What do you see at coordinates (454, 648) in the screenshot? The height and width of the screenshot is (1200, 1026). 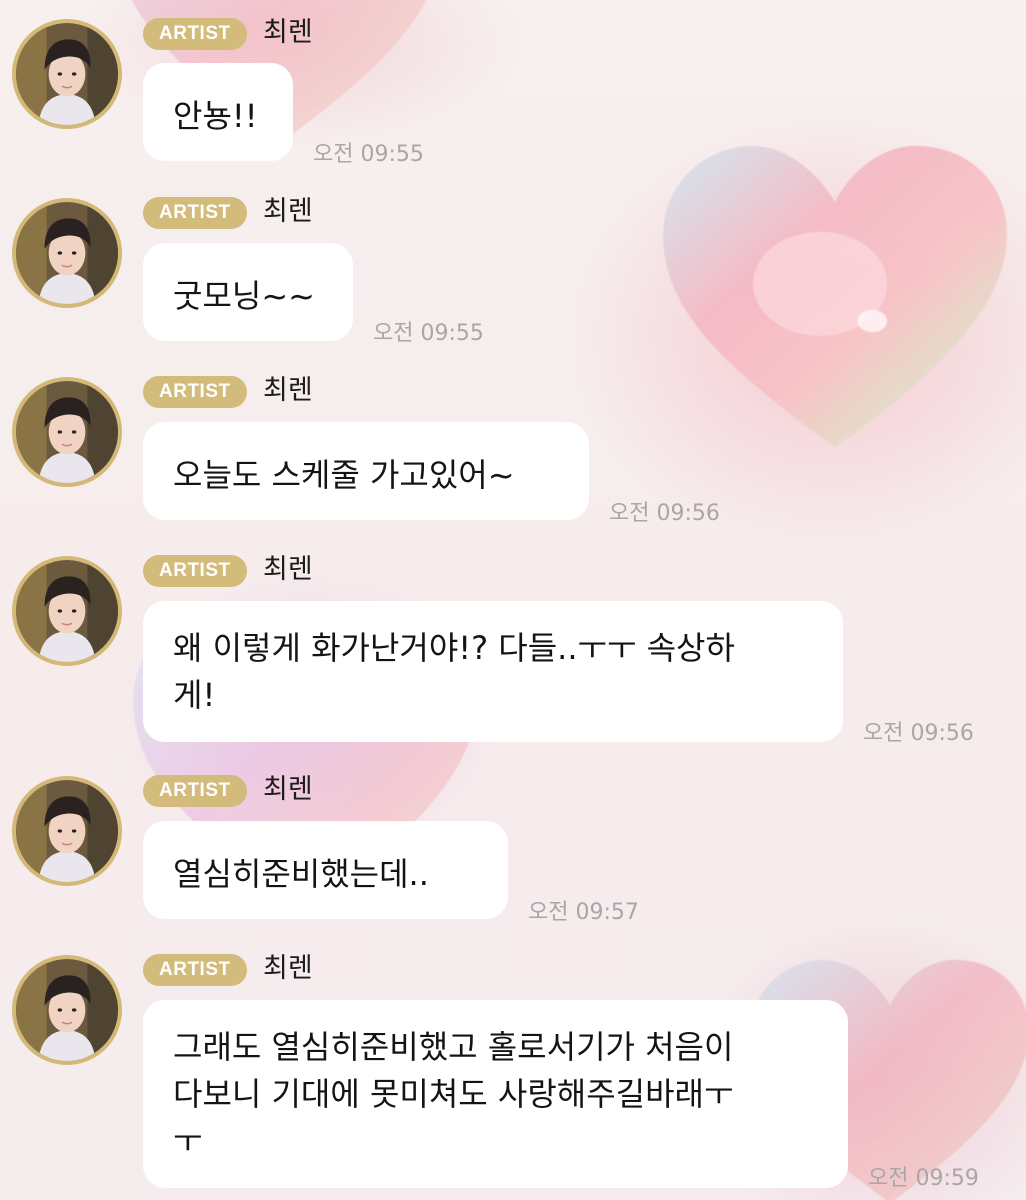 I see `message-text: 왜 이렇게 화가난거야!? 다들..ㅜㅜ 속상하` at bounding box center [454, 648].